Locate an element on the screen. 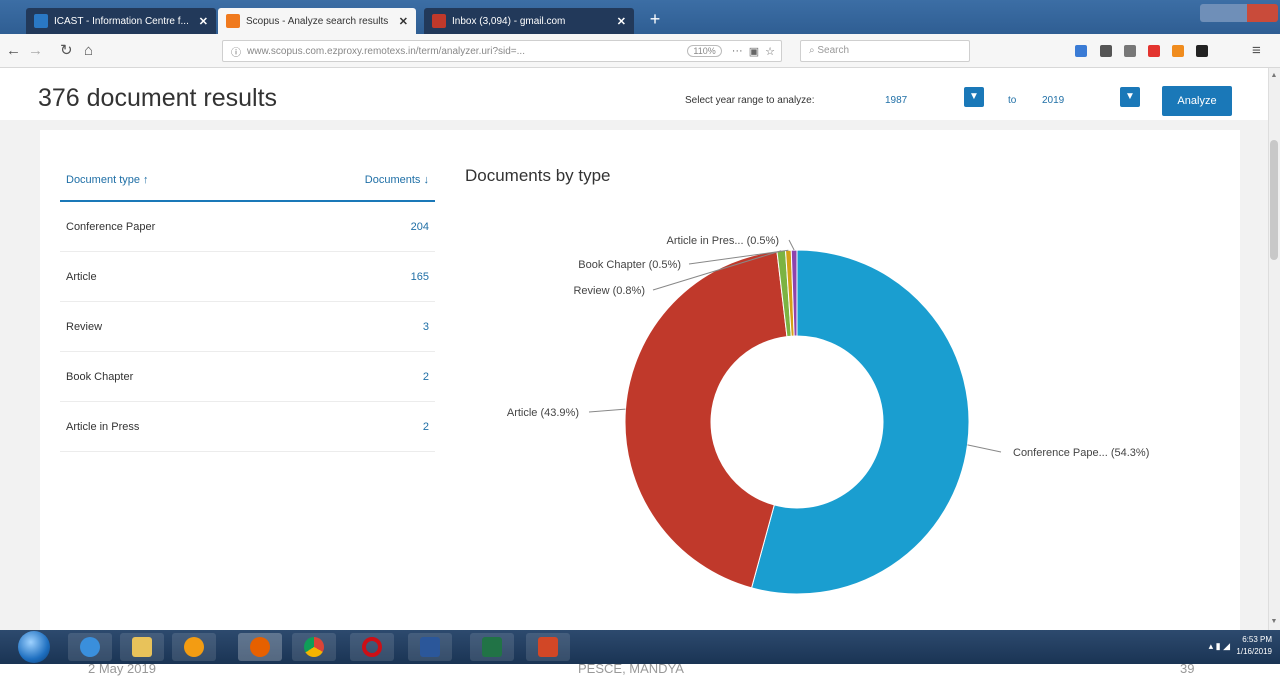 The width and height of the screenshot is (1280, 676). taskbar-firefox is located at coordinates (260, 647).